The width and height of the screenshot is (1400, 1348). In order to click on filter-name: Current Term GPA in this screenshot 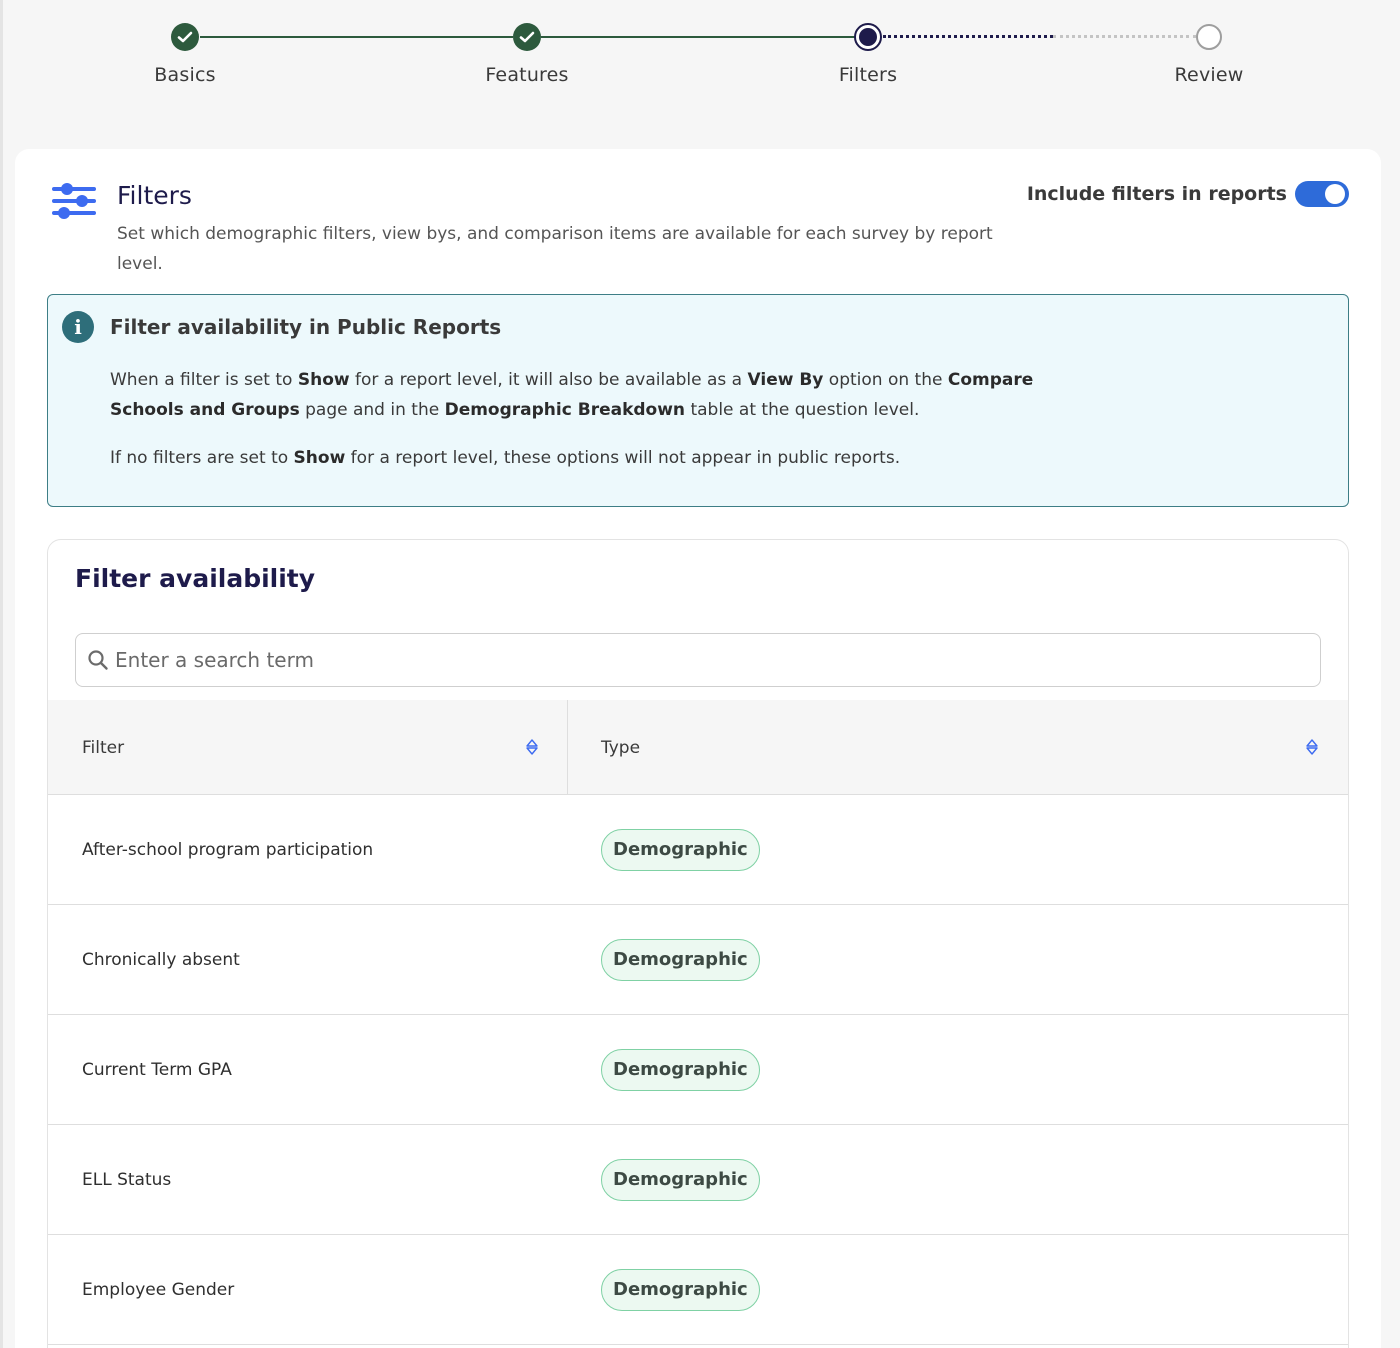, I will do `click(157, 1069)`.